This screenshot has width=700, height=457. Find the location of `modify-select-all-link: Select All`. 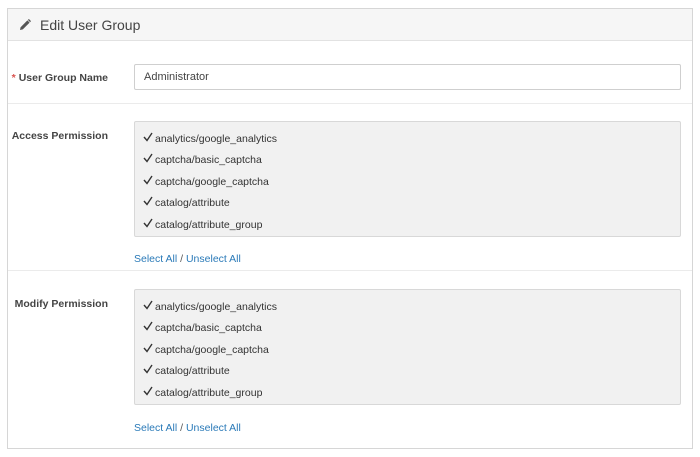

modify-select-all-link: Select All is located at coordinates (155, 428).